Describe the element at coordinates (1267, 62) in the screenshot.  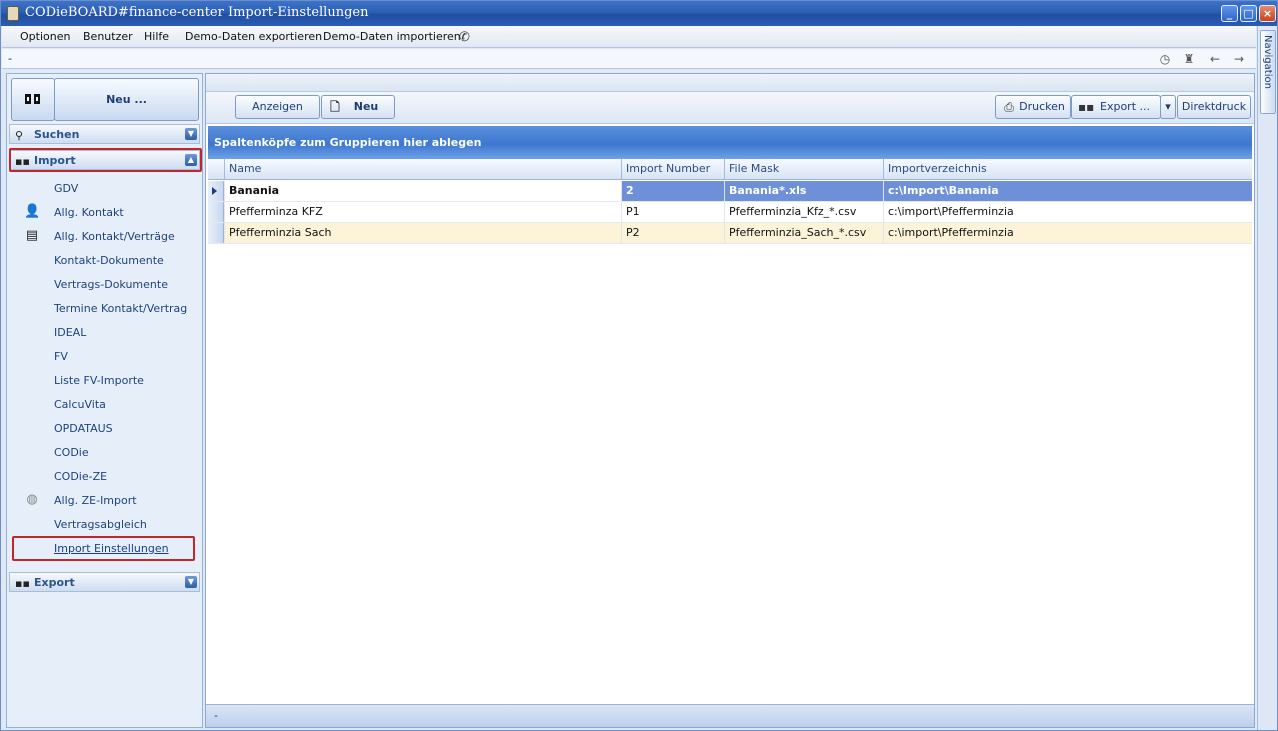
I see `navigation-tab-label: Navigation` at that location.